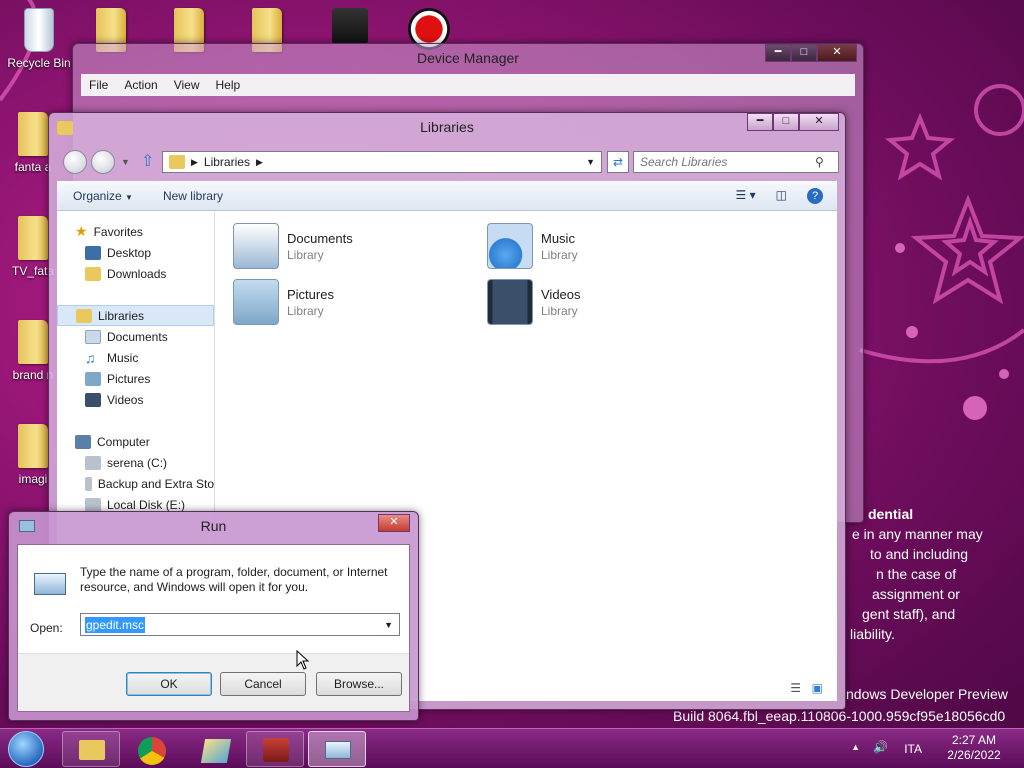 The image size is (1024, 768). What do you see at coordinates (855, 747) in the screenshot?
I see `show-hidden-icons-icon: ▲` at bounding box center [855, 747].